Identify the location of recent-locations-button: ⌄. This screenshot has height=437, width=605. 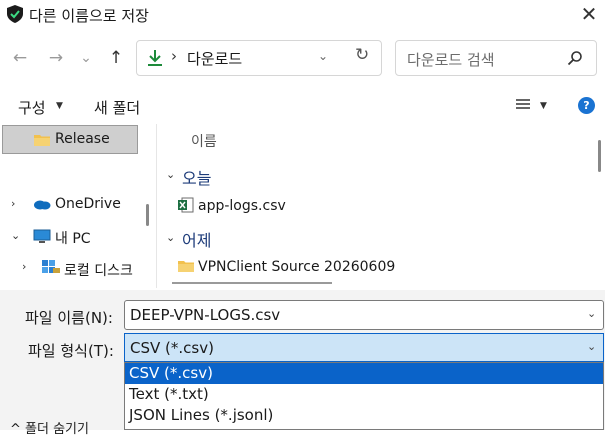
(86, 58).